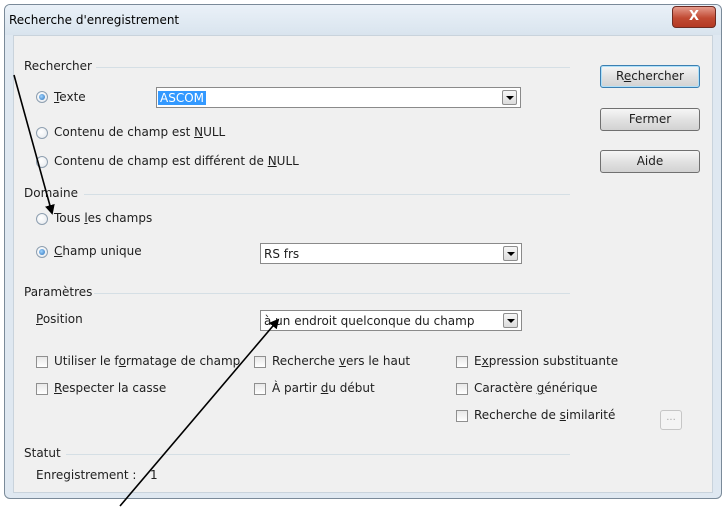  Describe the element at coordinates (110, 388) in the screenshot. I see `match-case-label: Respecter la casse` at that location.